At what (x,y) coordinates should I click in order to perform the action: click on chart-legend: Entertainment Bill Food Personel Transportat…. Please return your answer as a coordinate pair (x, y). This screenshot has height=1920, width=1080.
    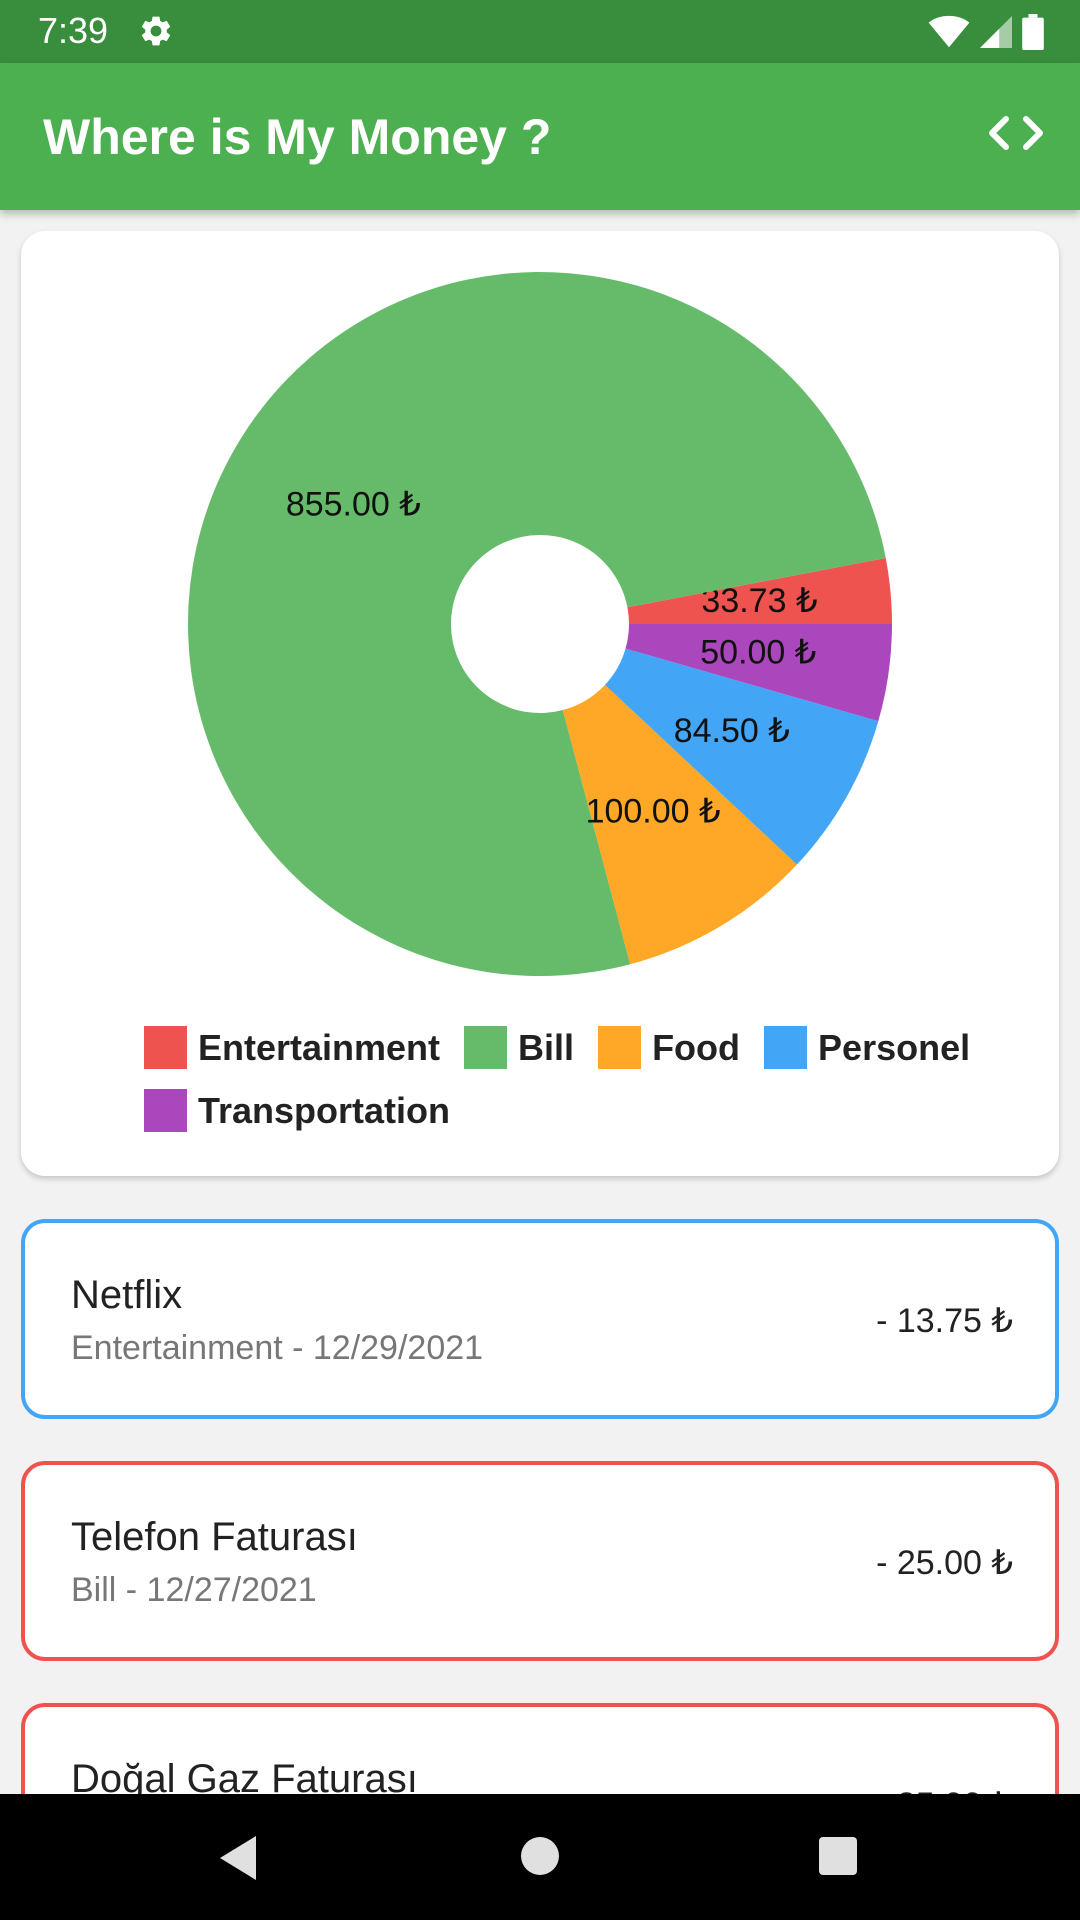
    Looking at the image, I should click on (569, 1079).